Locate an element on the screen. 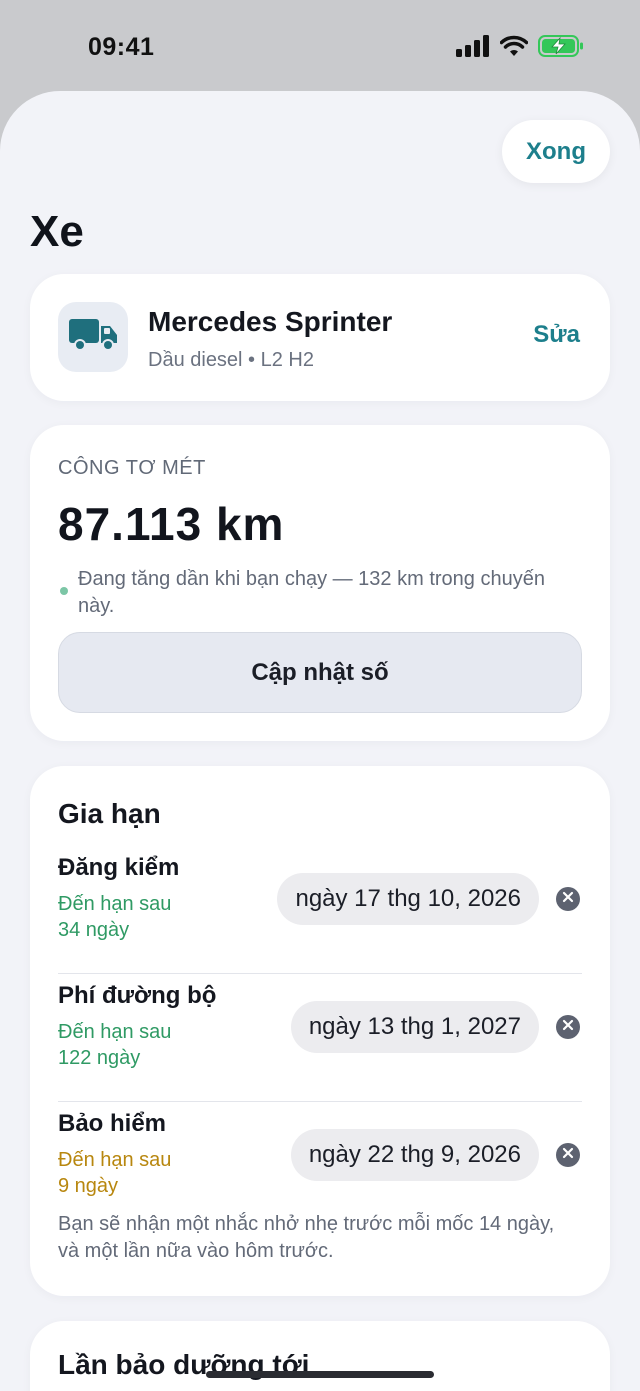 The height and width of the screenshot is (1391, 640). vehicle-details: Dầu diesel • L2 H2 is located at coordinates (231, 360).